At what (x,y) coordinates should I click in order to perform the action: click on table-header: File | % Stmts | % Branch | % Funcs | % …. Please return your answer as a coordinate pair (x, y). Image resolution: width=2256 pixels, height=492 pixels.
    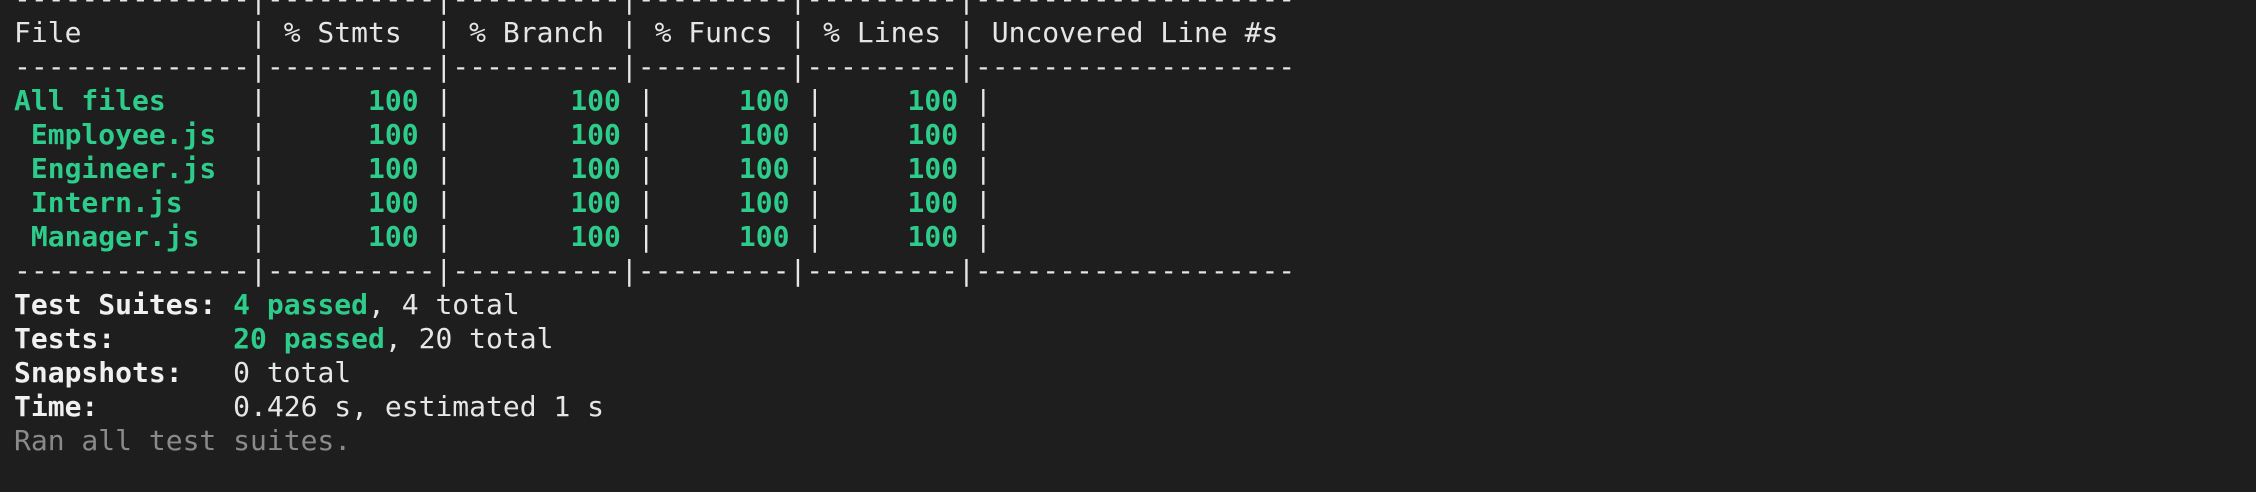
    Looking at the image, I should click on (655, 32).